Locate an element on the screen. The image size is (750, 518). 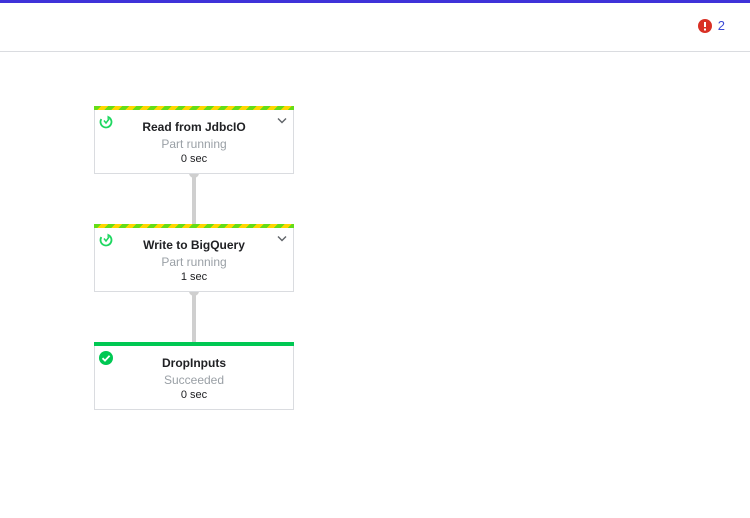
node-name: DropInputs is located at coordinates (194, 363).